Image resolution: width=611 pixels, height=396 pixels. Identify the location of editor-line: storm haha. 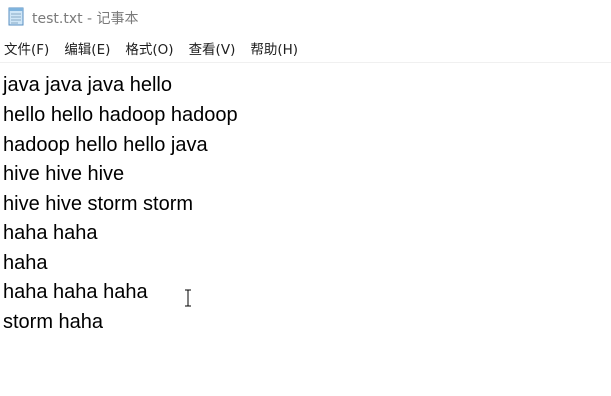
(53, 322).